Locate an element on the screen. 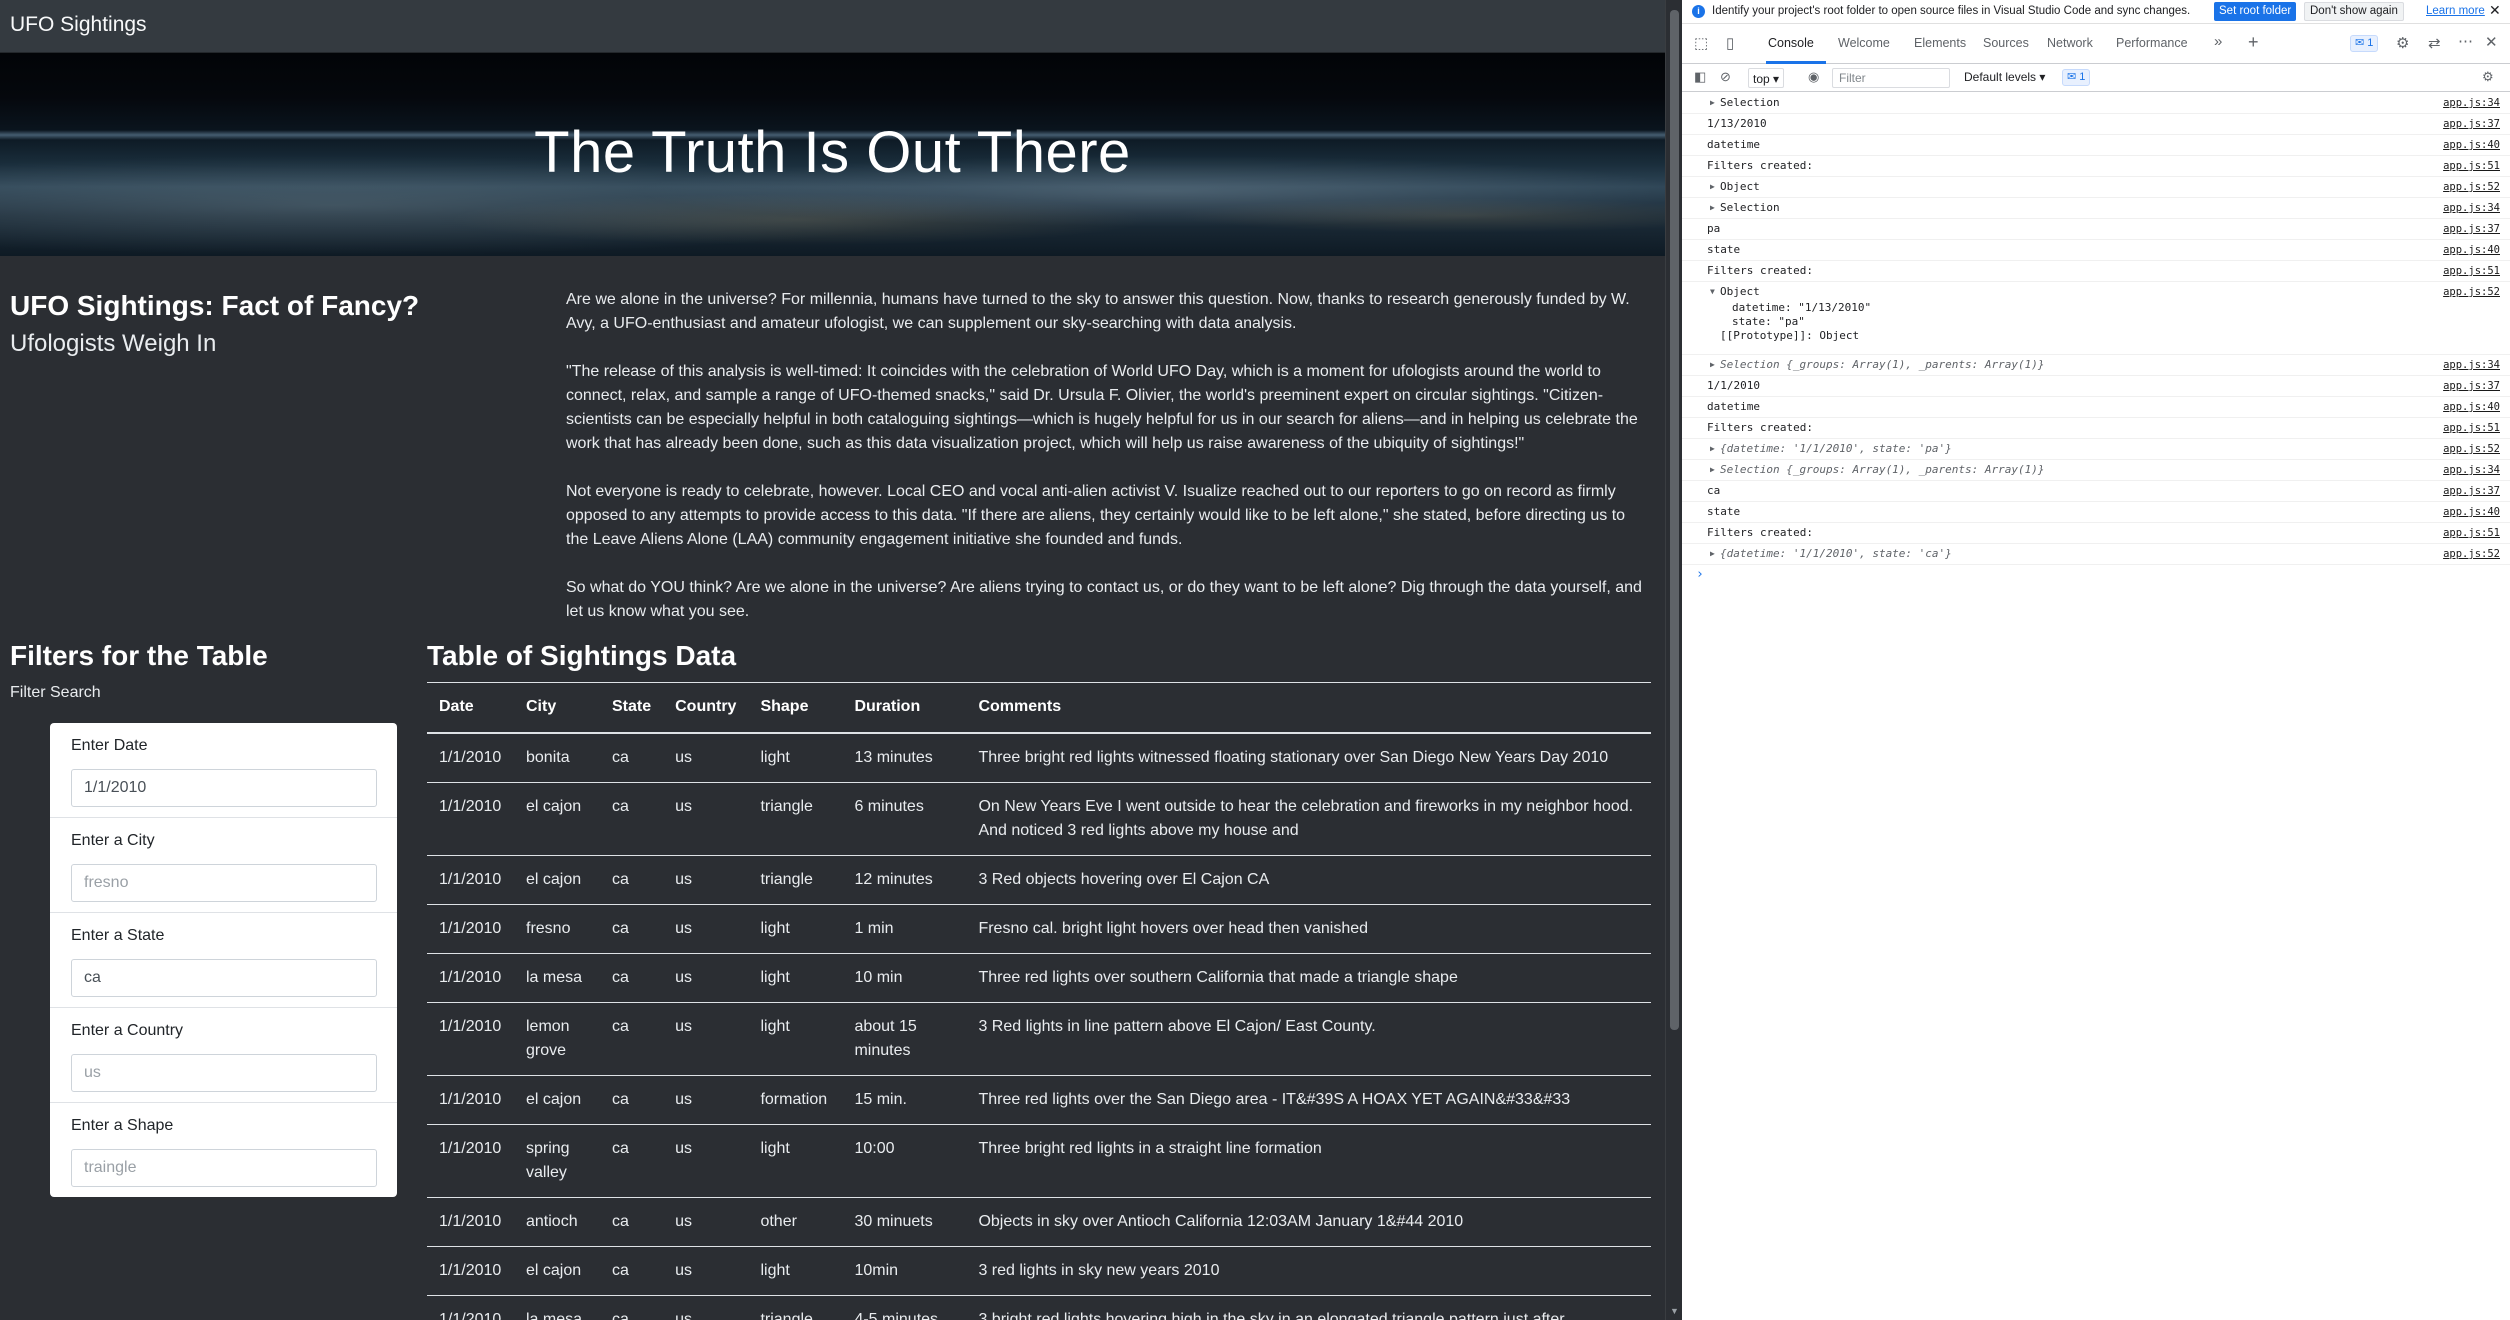 The height and width of the screenshot is (1320, 2510). sidebar-toggle-icon: ◧ is located at coordinates (1700, 77).